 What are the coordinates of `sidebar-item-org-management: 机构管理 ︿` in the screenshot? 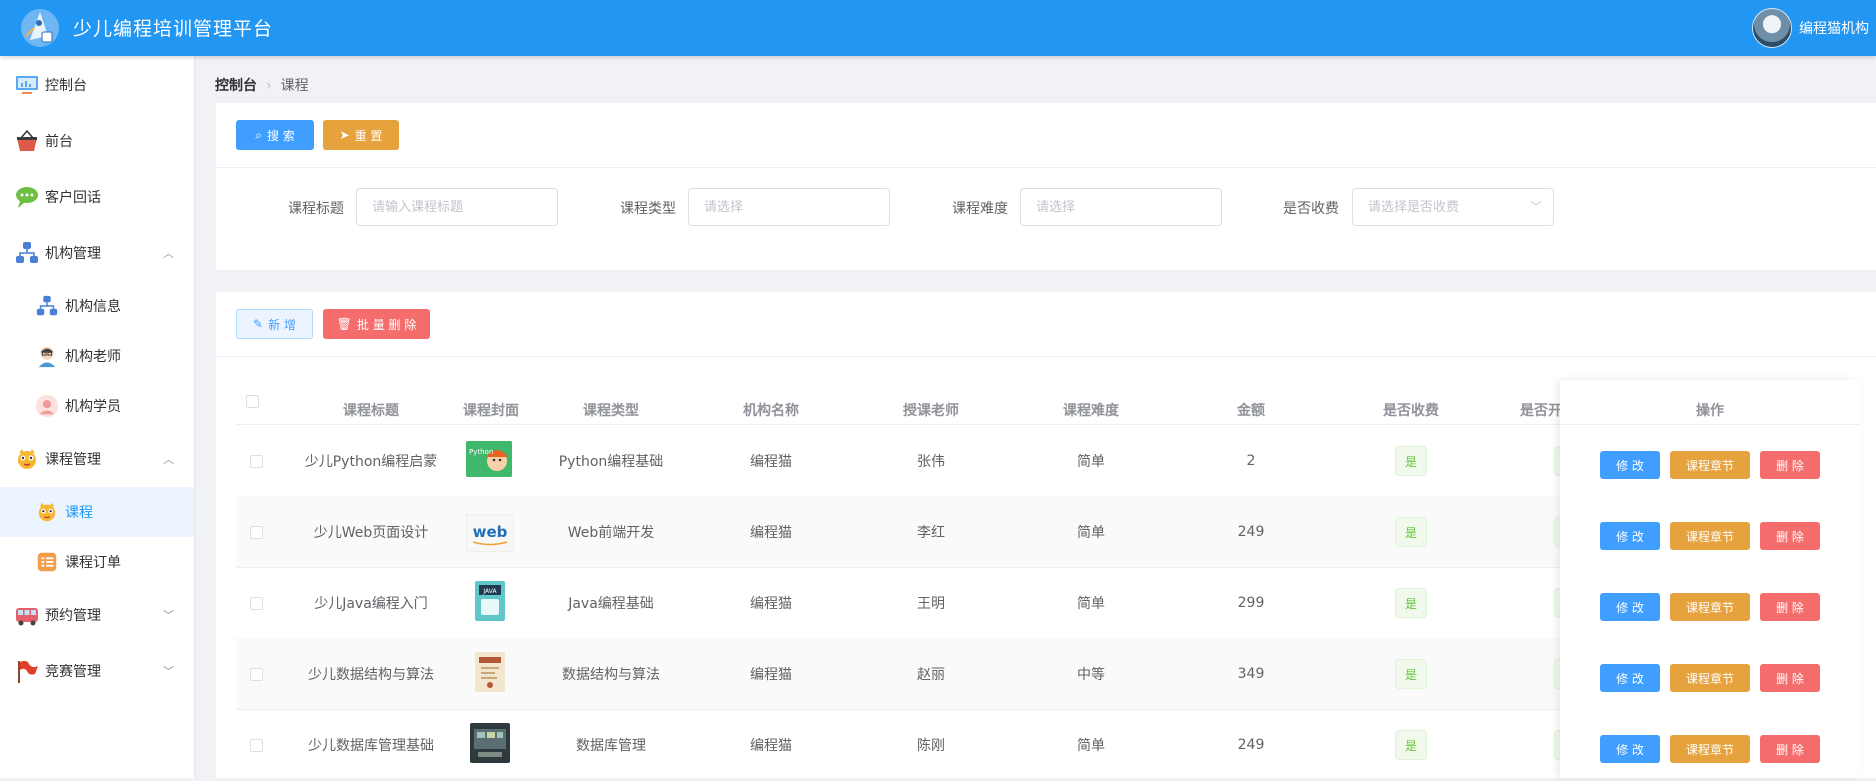 It's located at (97, 253).